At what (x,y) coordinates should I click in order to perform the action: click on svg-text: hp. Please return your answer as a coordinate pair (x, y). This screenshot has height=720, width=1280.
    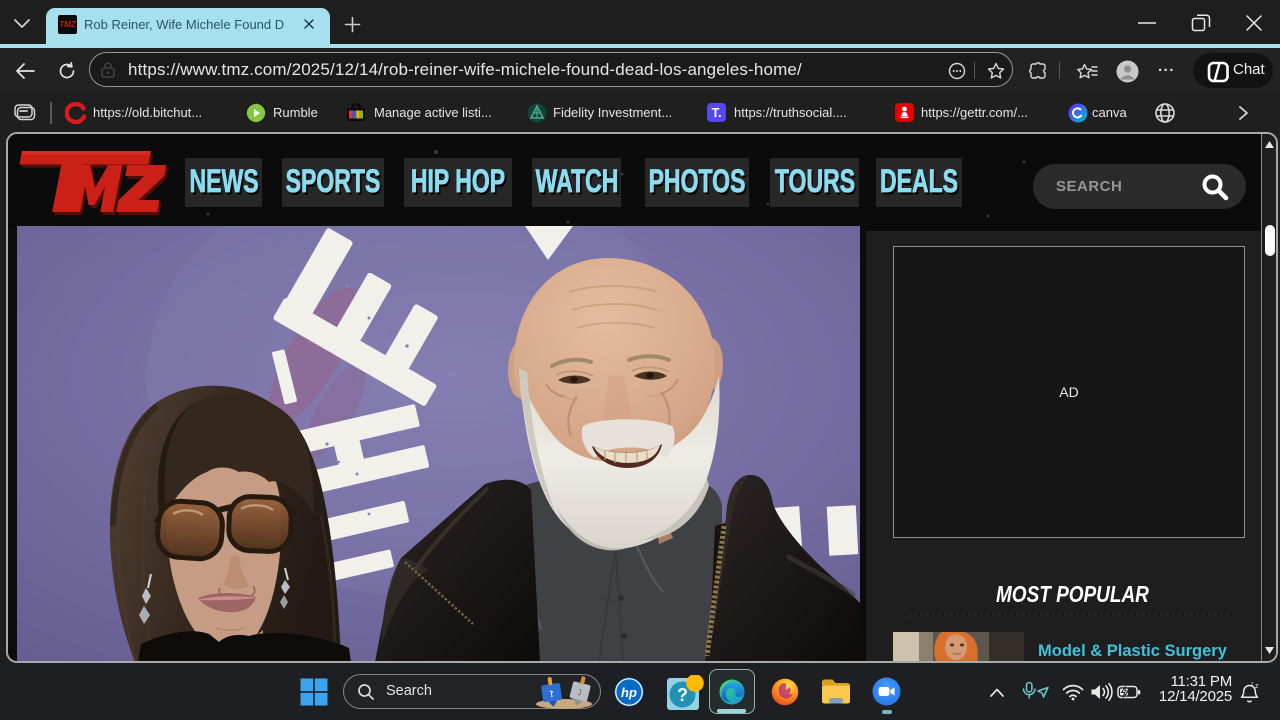
    Looking at the image, I should click on (629, 692).